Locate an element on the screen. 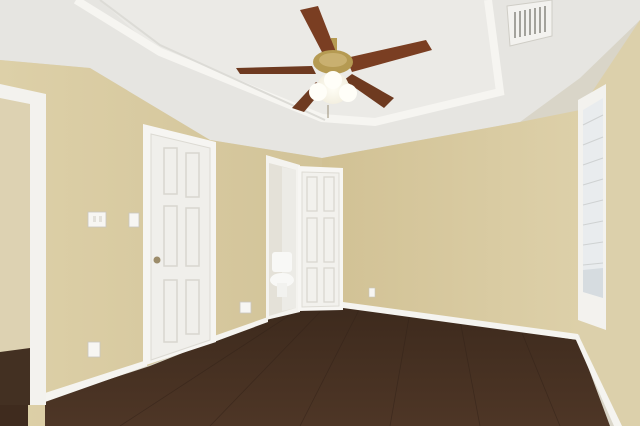 The height and width of the screenshot is (426, 640). door-knob-icon is located at coordinates (157, 260).